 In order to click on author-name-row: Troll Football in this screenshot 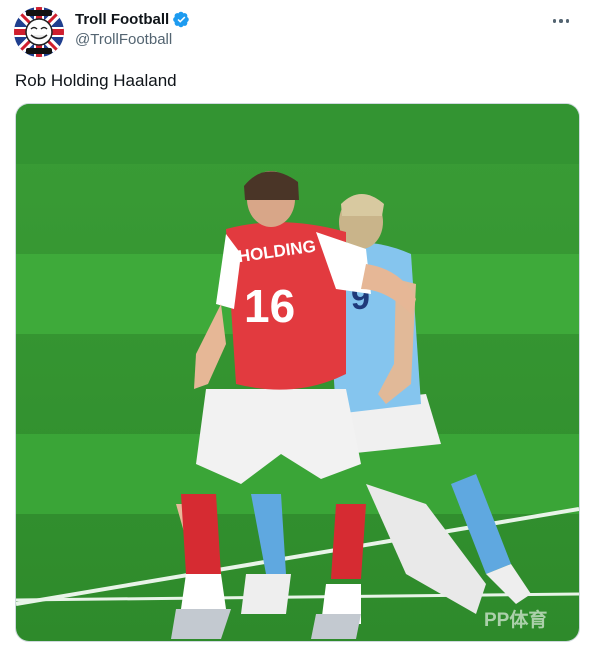, I will do `click(132, 19)`.